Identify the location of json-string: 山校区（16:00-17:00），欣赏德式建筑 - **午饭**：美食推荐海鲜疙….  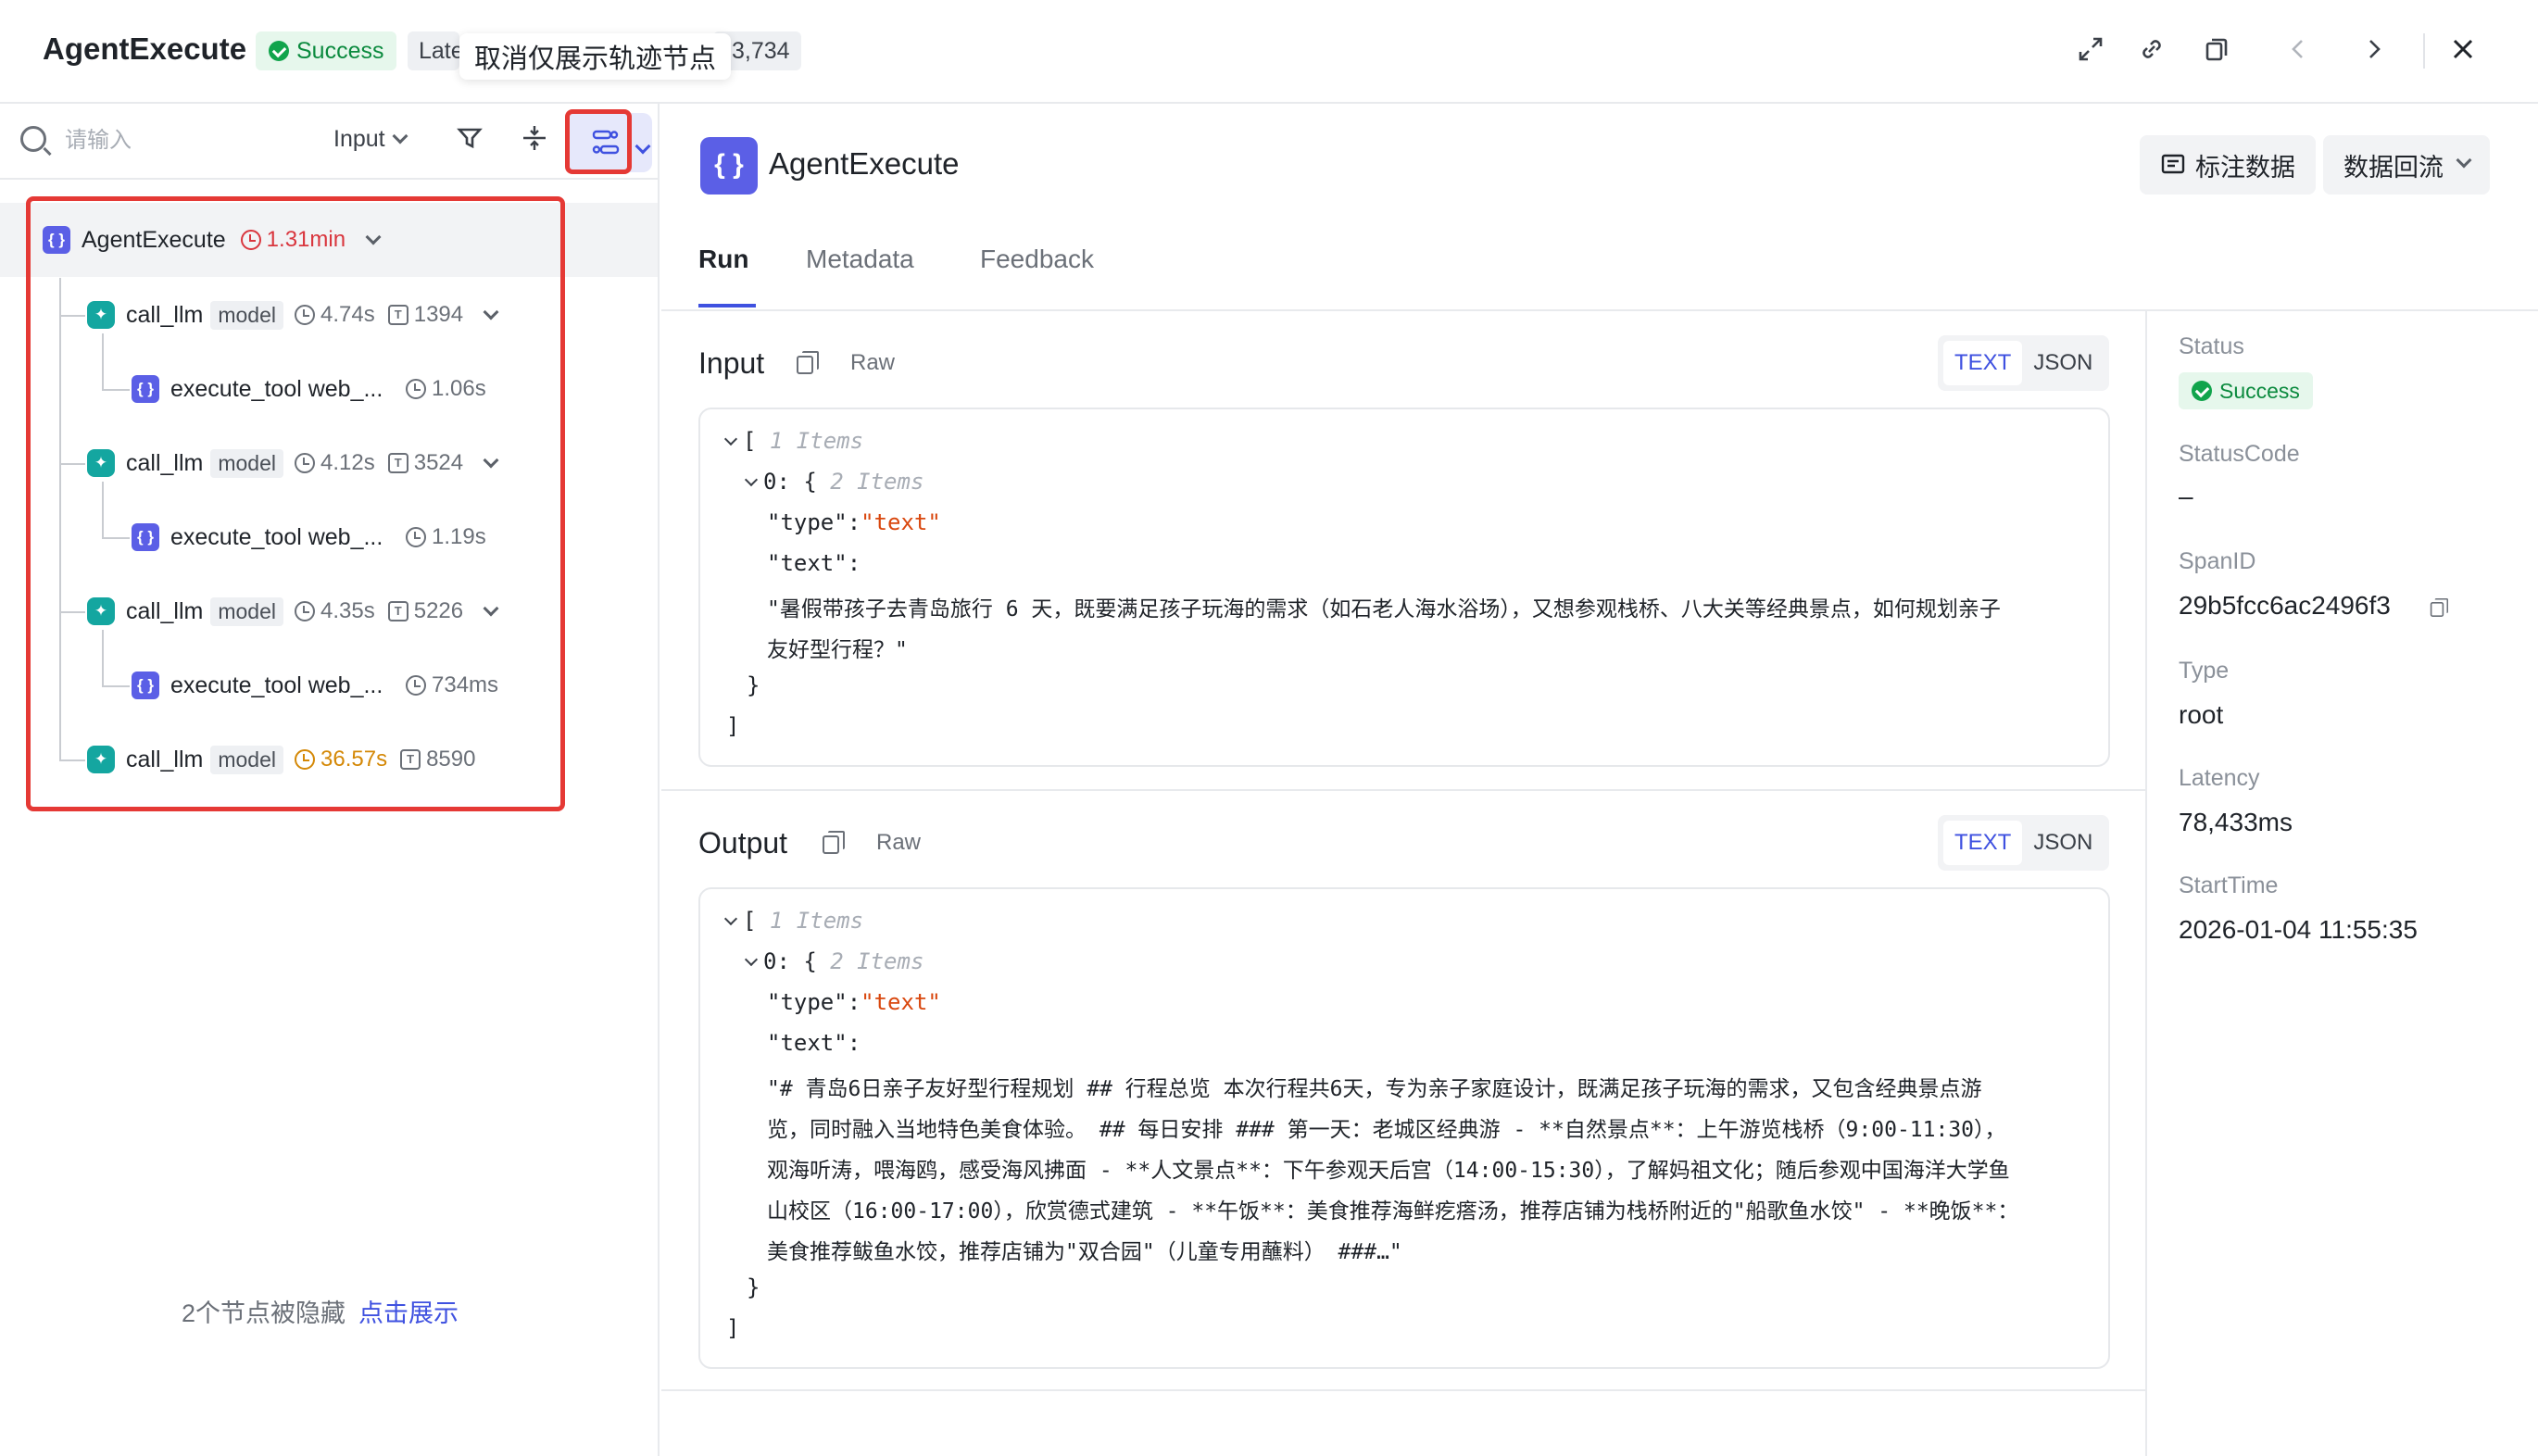
(1393, 1211).